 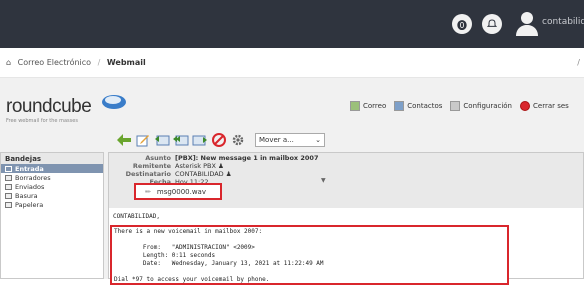 I want to click on junk-icon, so click(x=8, y=195).